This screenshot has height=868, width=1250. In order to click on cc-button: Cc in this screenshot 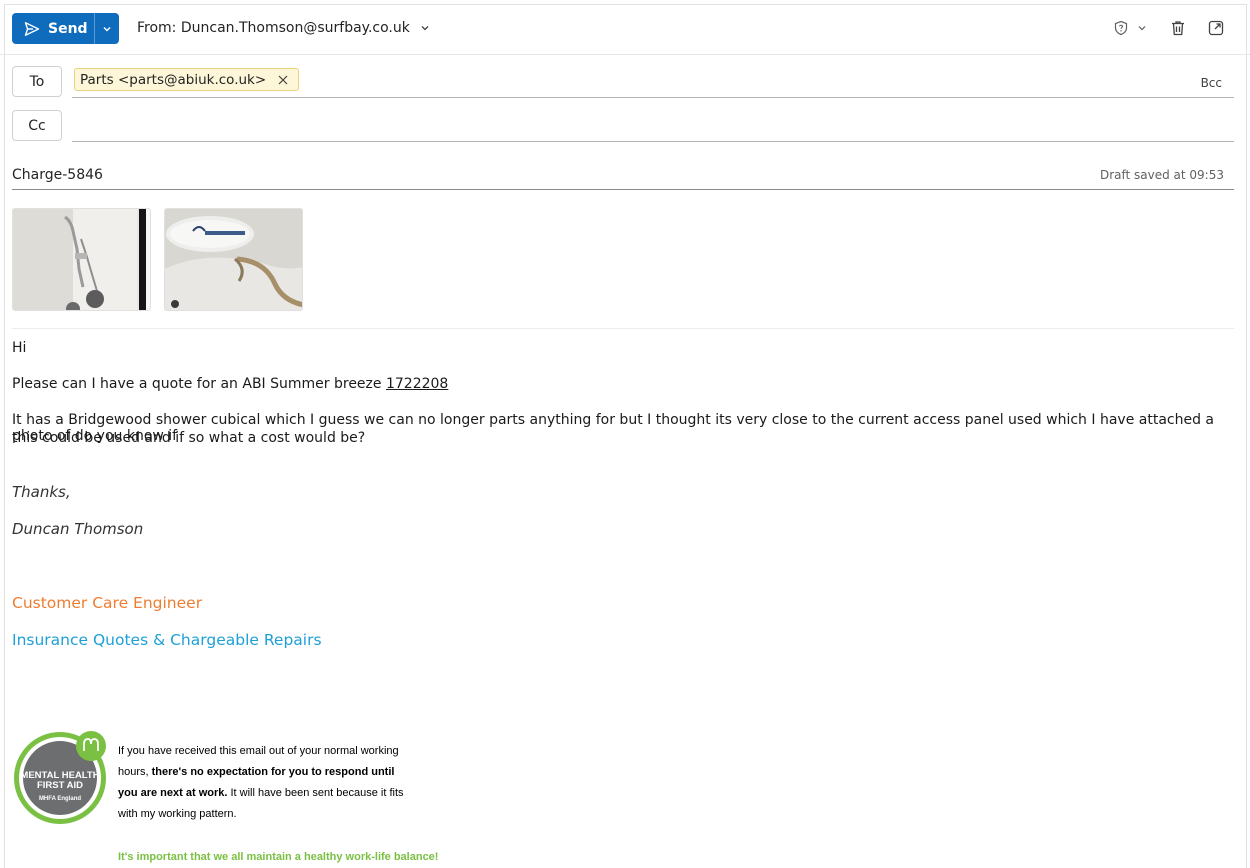, I will do `click(37, 125)`.